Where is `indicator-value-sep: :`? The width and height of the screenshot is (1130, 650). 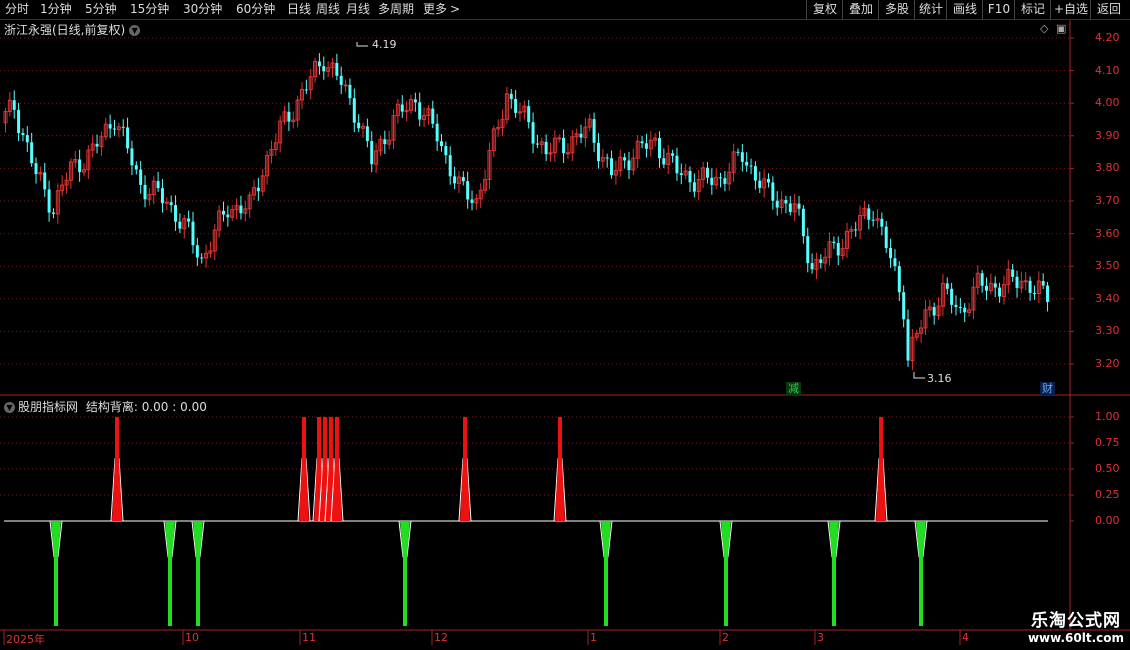
indicator-value-sep: : is located at coordinates (174, 407).